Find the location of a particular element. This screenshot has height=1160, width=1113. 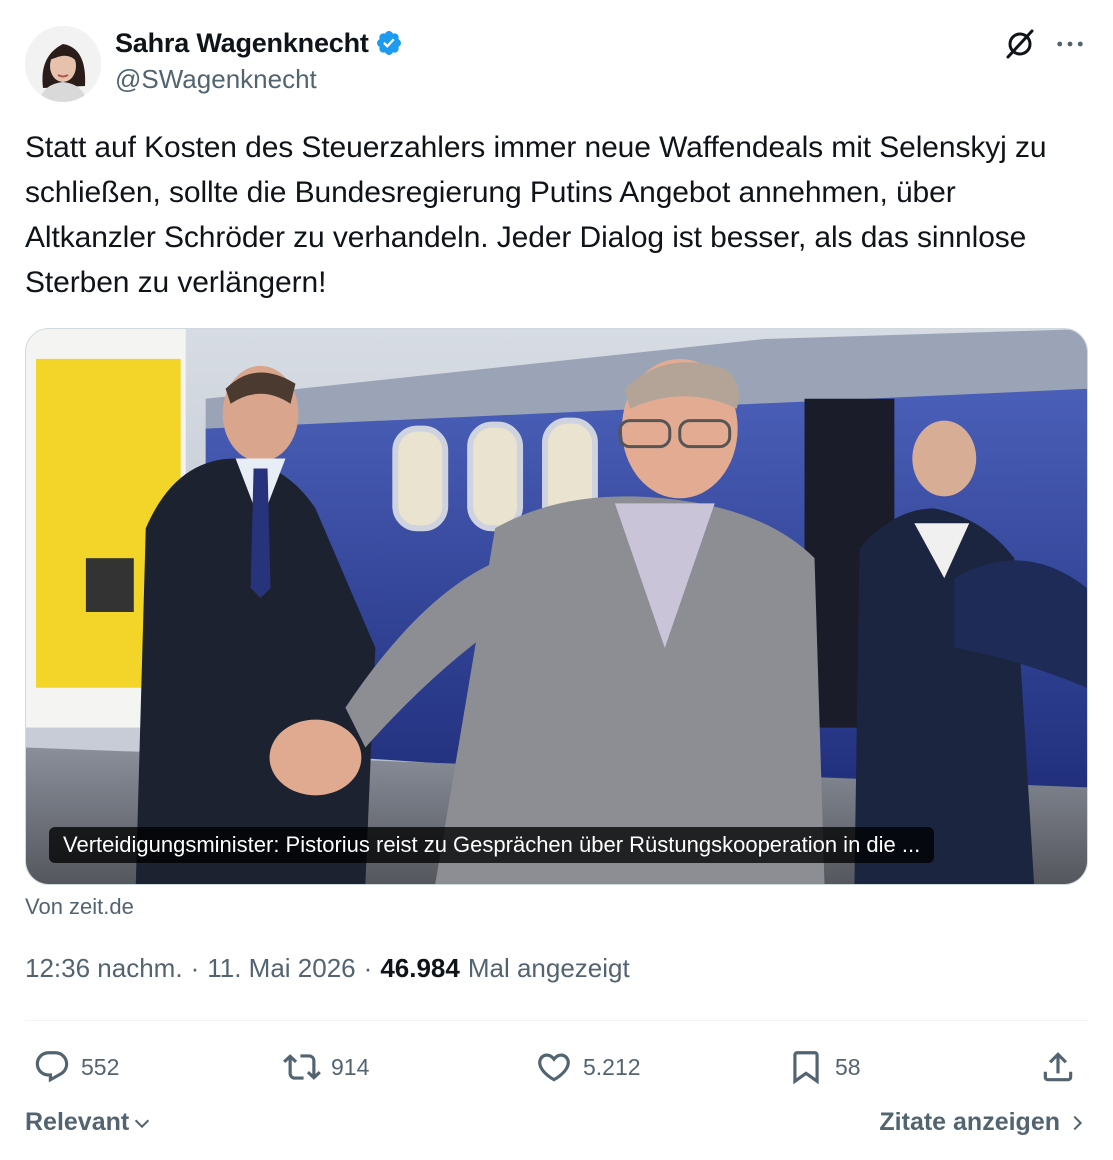

avatar is located at coordinates (63, 64).